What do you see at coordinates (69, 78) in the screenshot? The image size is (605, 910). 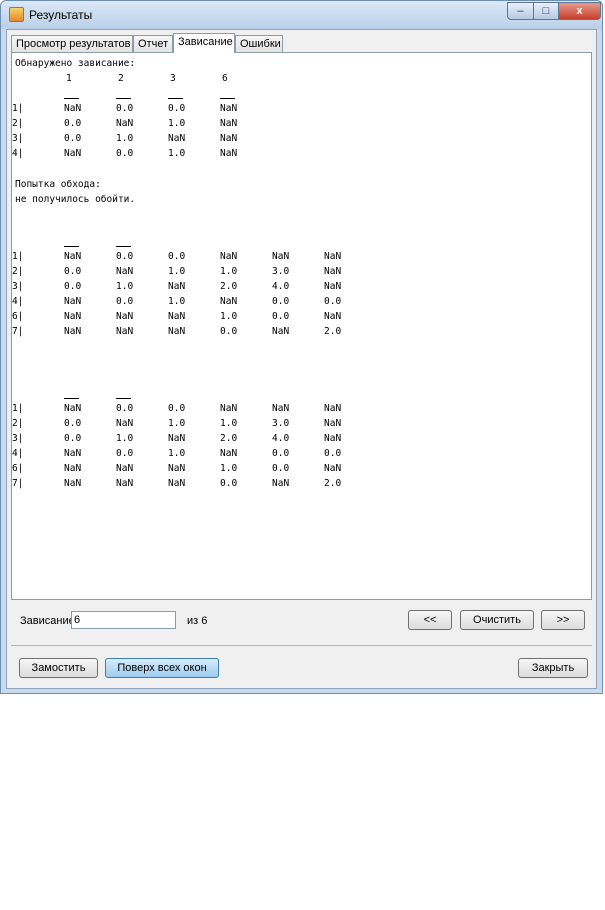 I see `matrix-1-col-header: 1` at bounding box center [69, 78].